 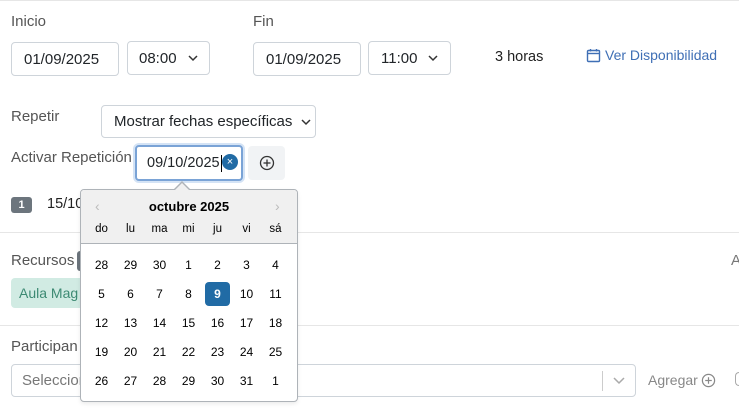 I want to click on weekday-label: do, so click(x=101, y=229).